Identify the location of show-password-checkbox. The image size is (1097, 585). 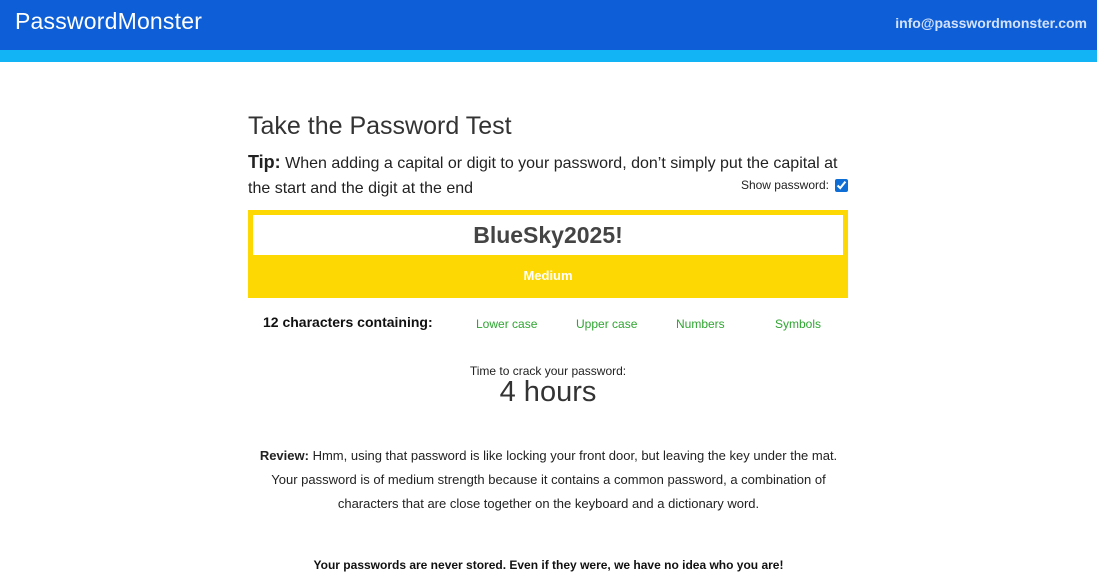
(841, 185).